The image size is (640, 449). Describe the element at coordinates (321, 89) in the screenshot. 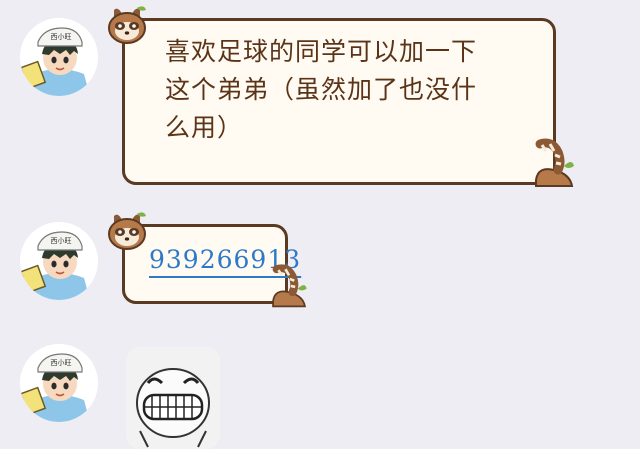

I see `message-text: 喜欢足球的同学可以加一下 这个弟弟（虽然加了也没什 么用）` at that location.